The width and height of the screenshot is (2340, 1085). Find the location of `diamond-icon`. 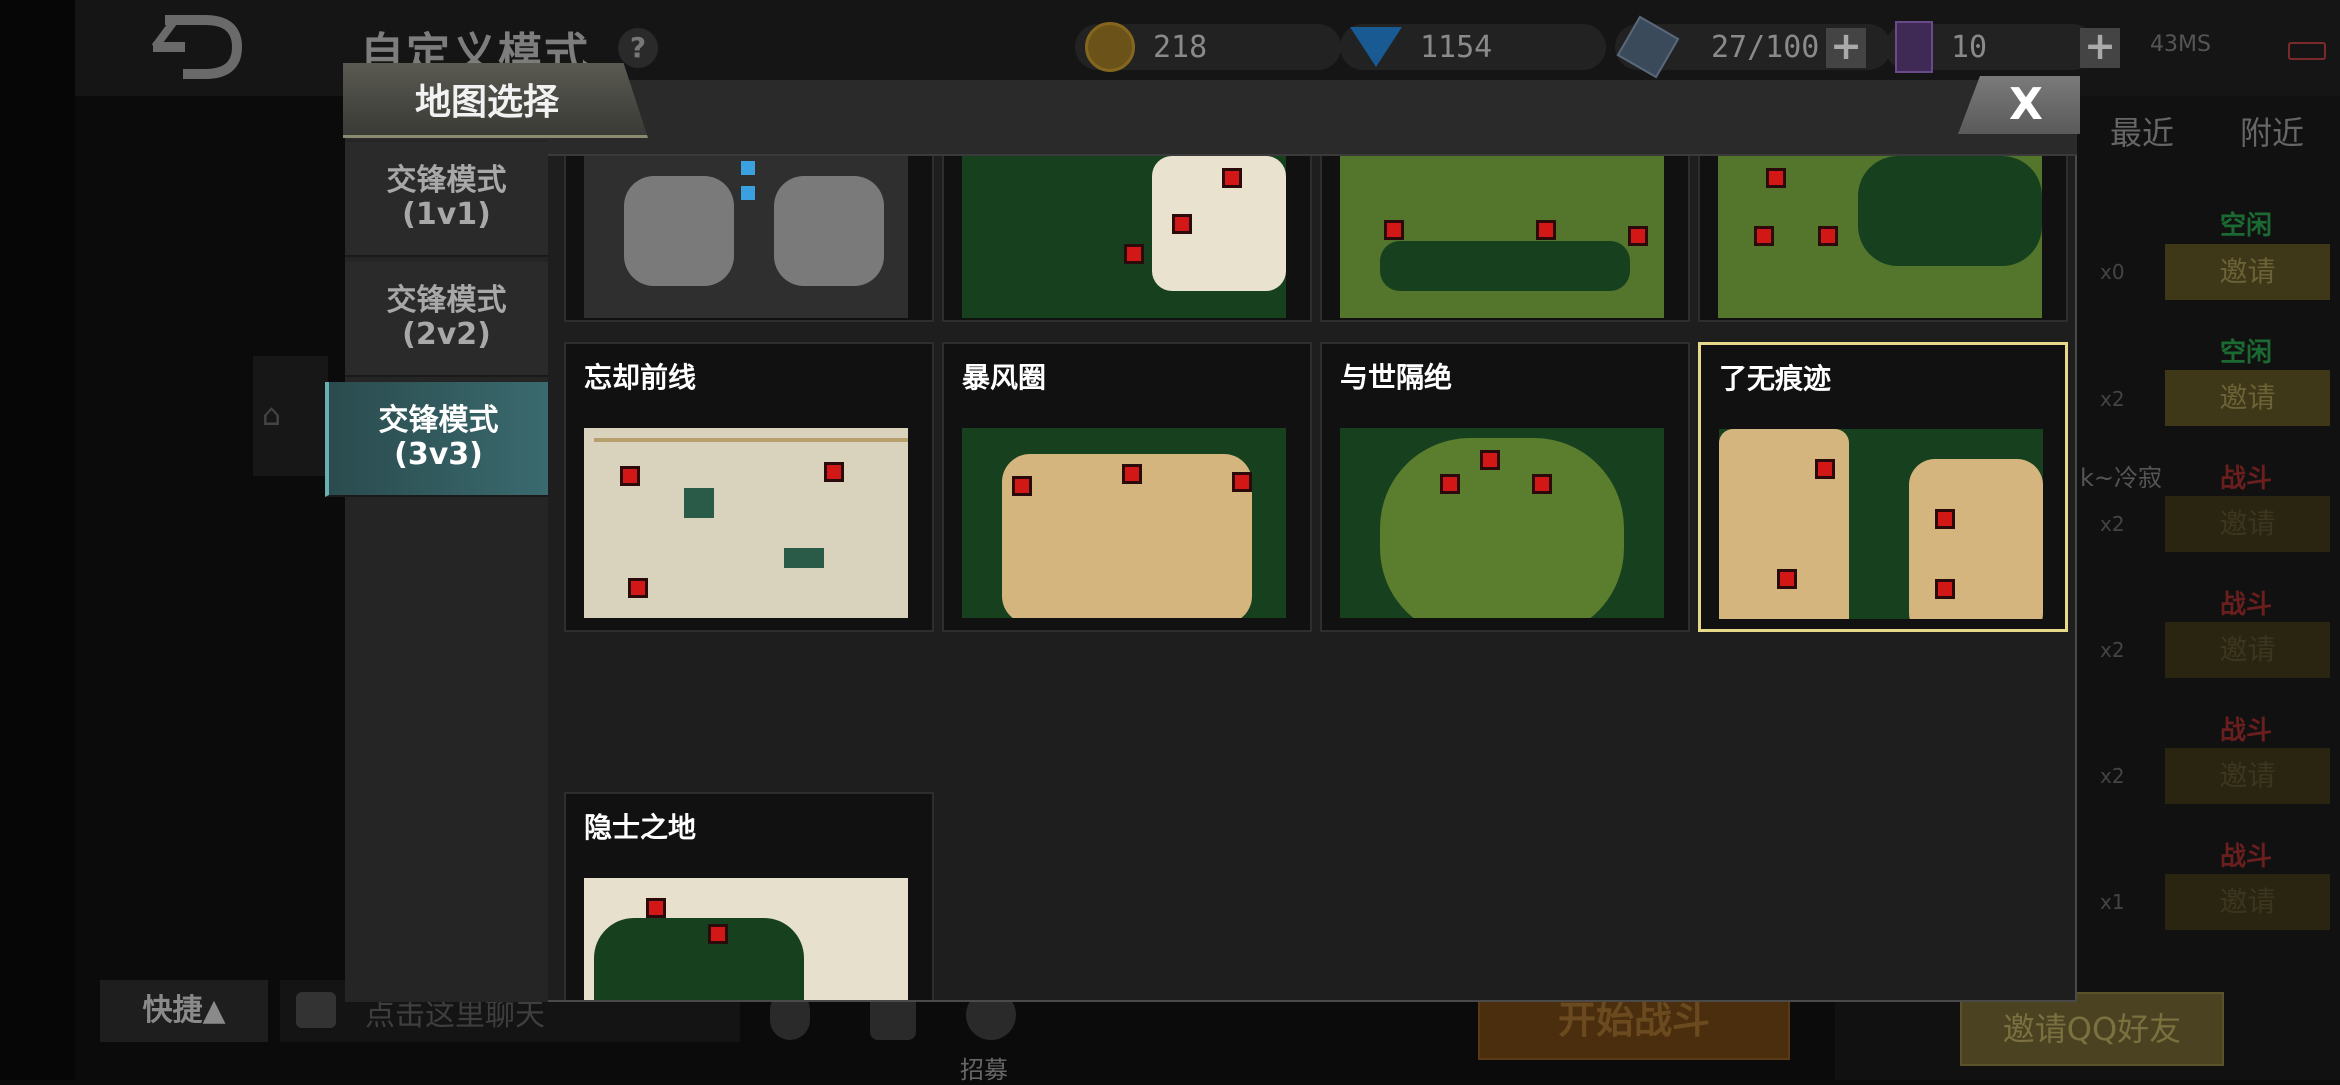

diamond-icon is located at coordinates (1376, 47).